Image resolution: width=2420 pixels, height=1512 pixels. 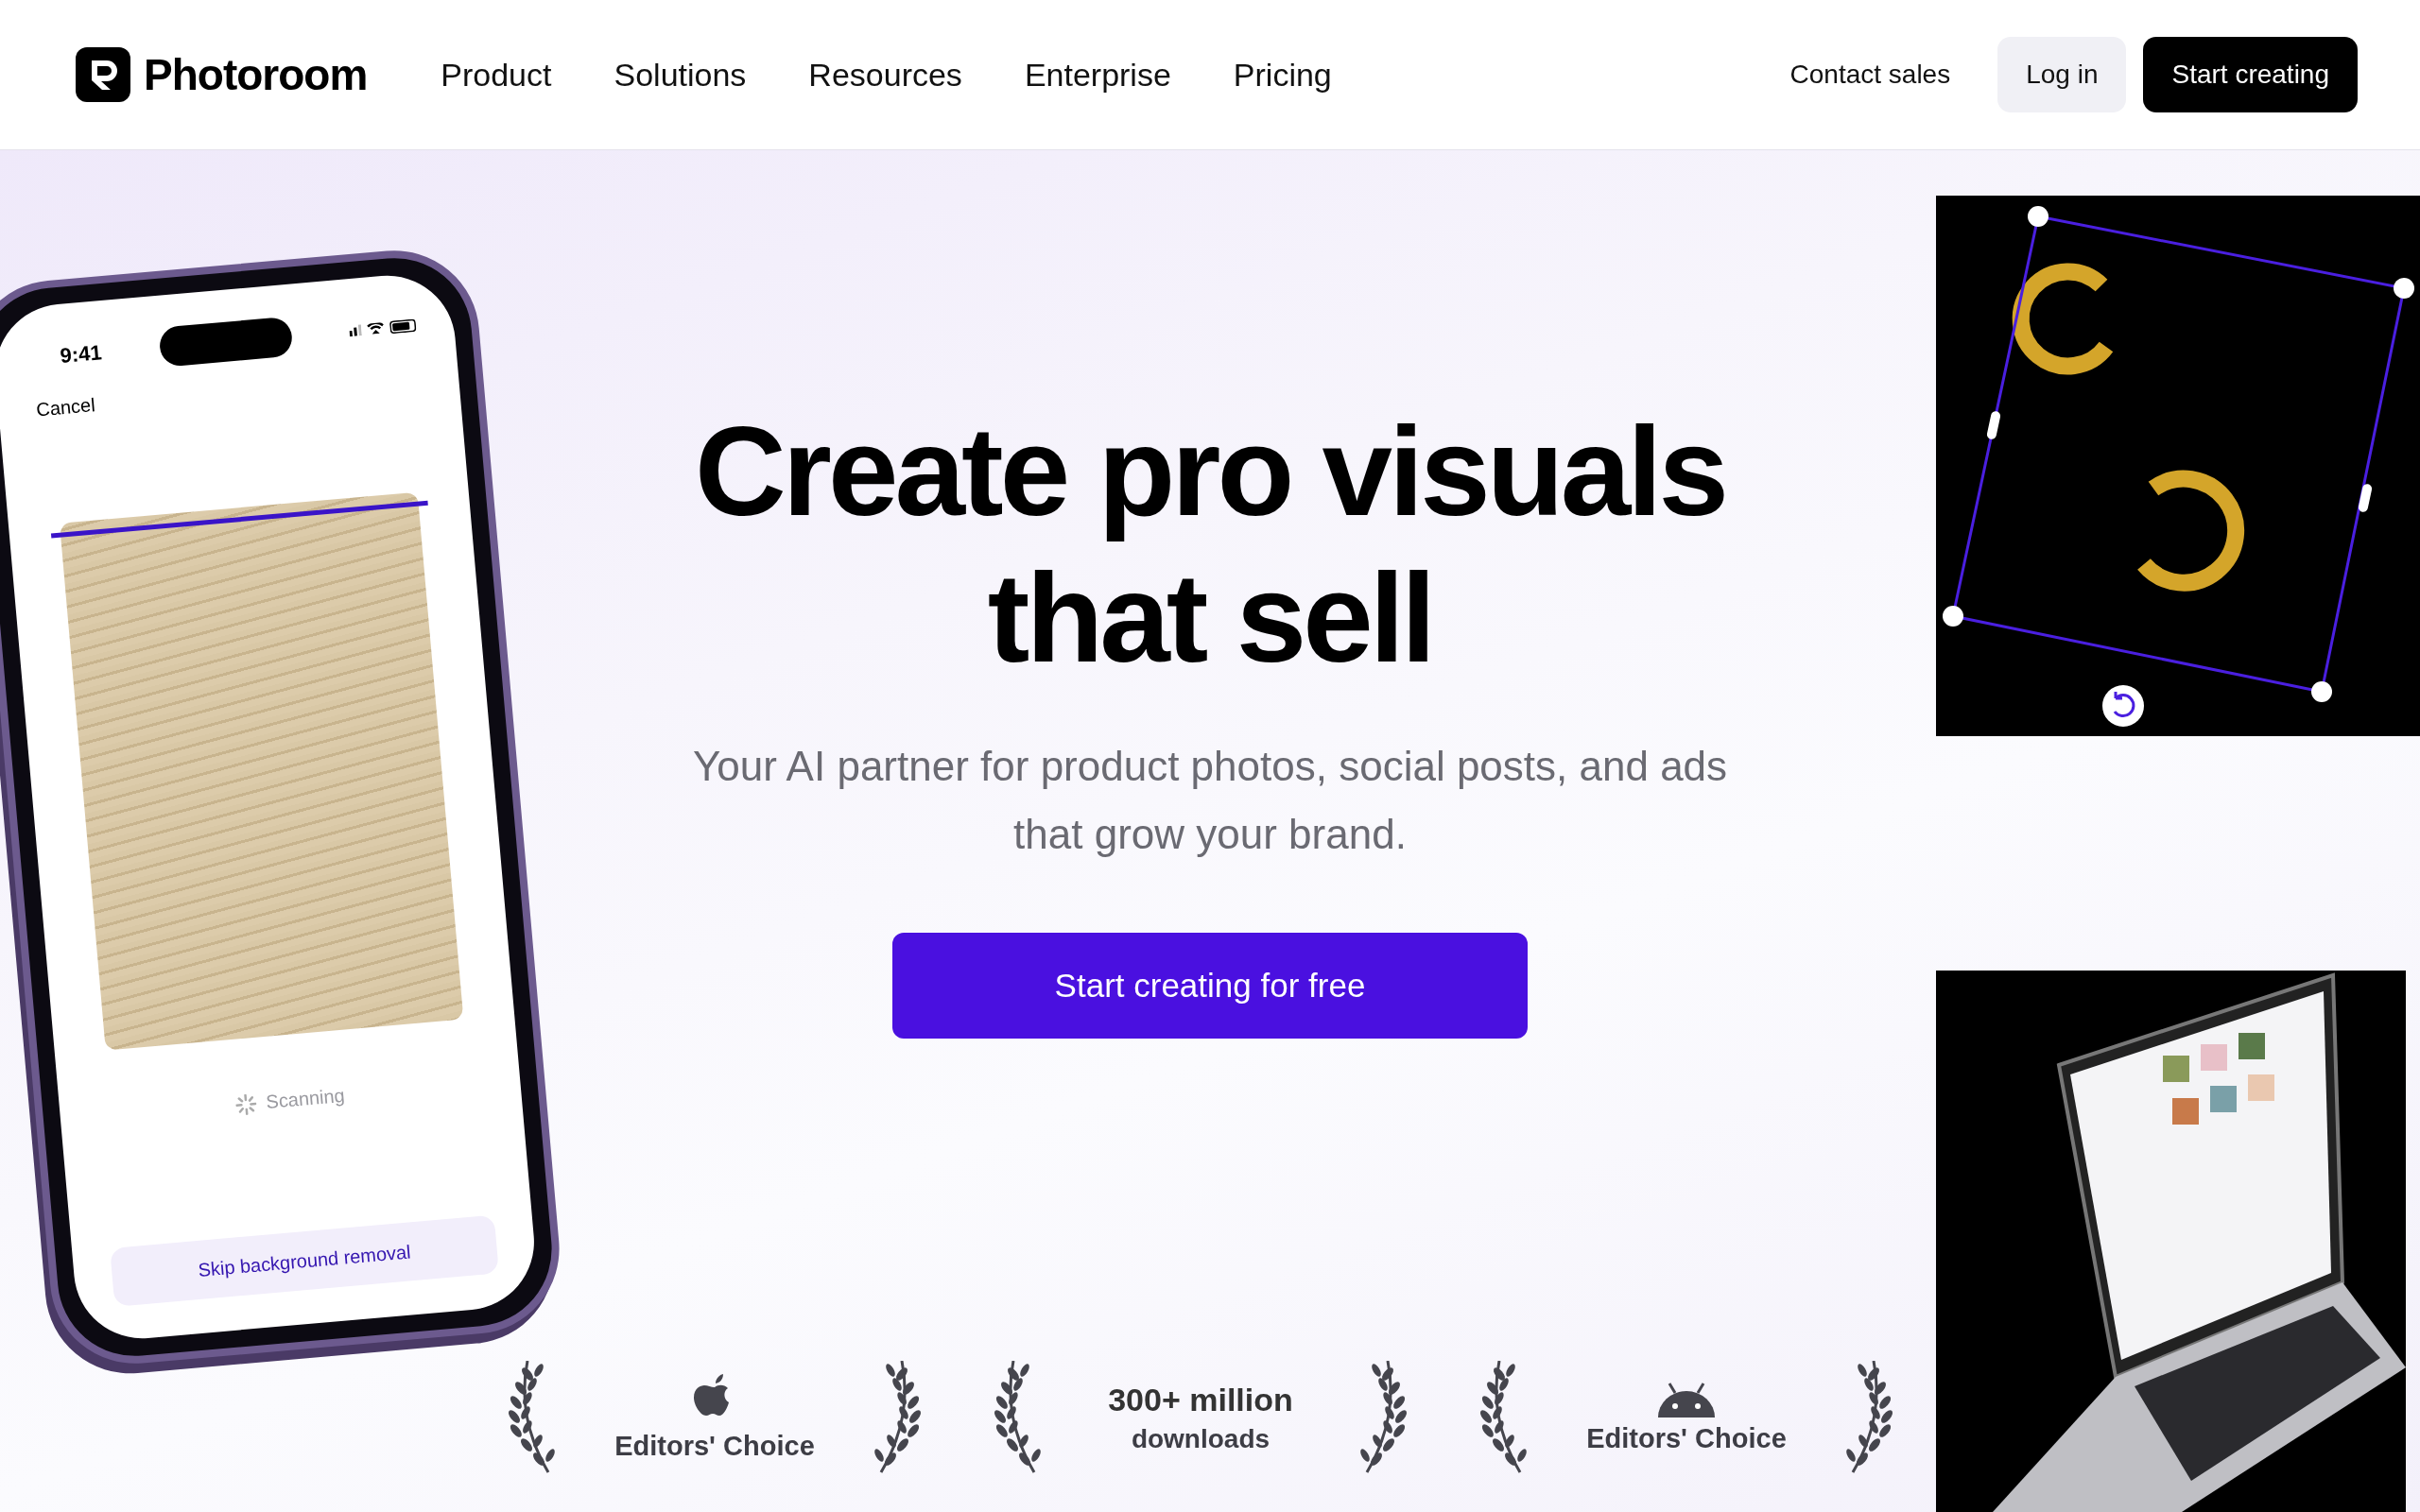 What do you see at coordinates (1210, 618) in the screenshot?
I see `headline: that sell` at bounding box center [1210, 618].